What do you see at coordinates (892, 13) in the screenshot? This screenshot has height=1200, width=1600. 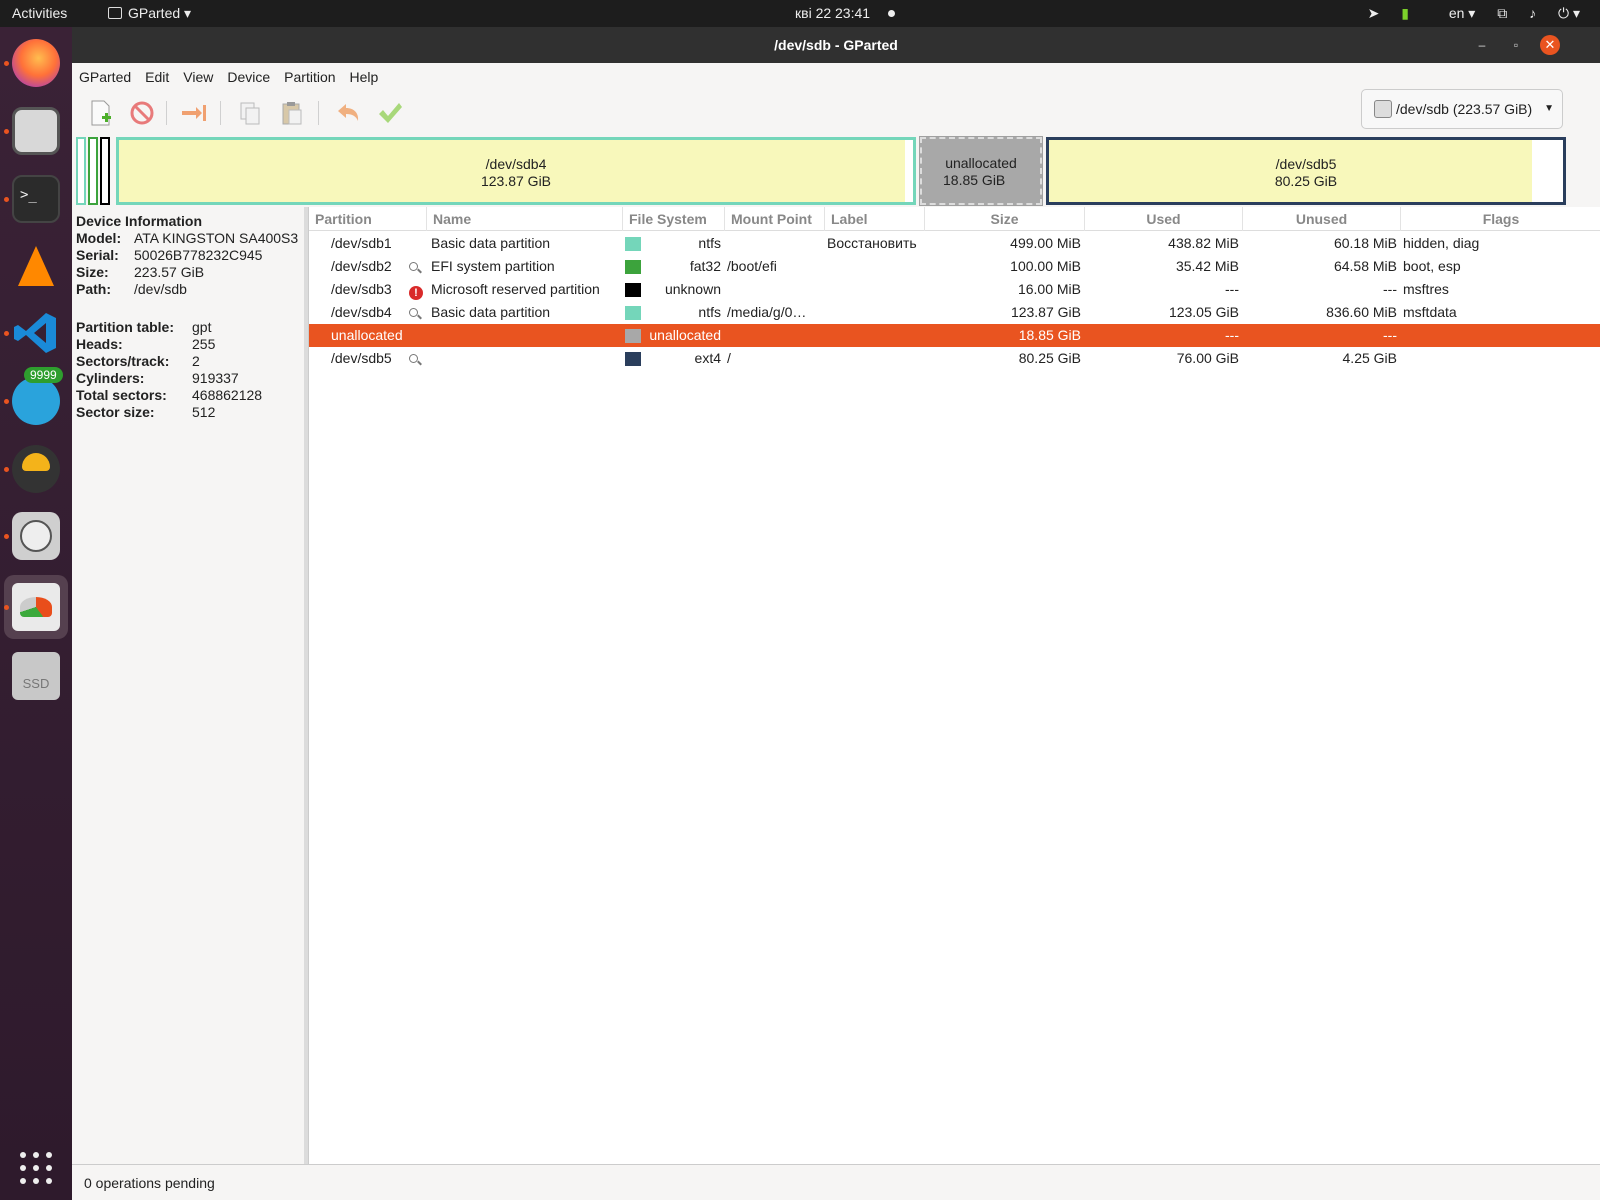 I see `notification-dot-icon` at bounding box center [892, 13].